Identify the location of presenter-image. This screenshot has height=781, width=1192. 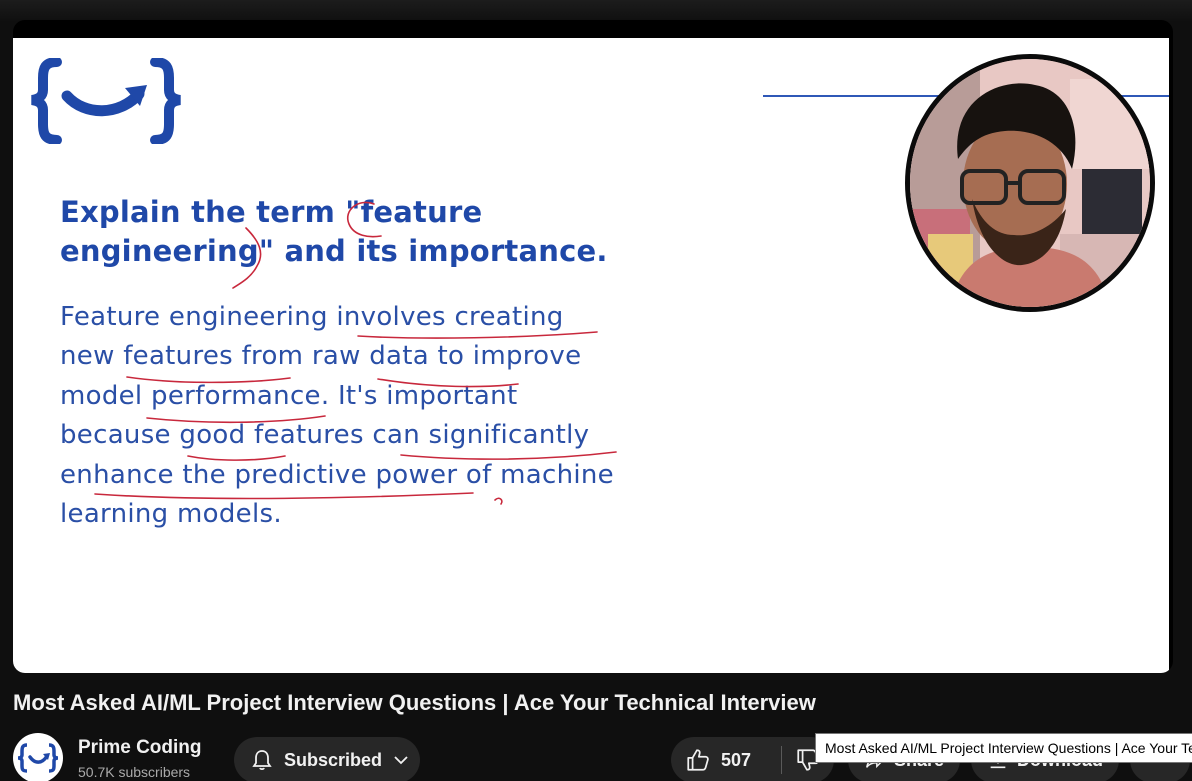
(1030, 183).